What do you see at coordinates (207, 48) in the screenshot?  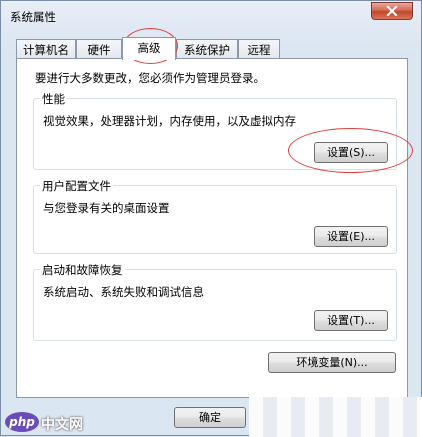 I see `tab-system-protection: 系统保护` at bounding box center [207, 48].